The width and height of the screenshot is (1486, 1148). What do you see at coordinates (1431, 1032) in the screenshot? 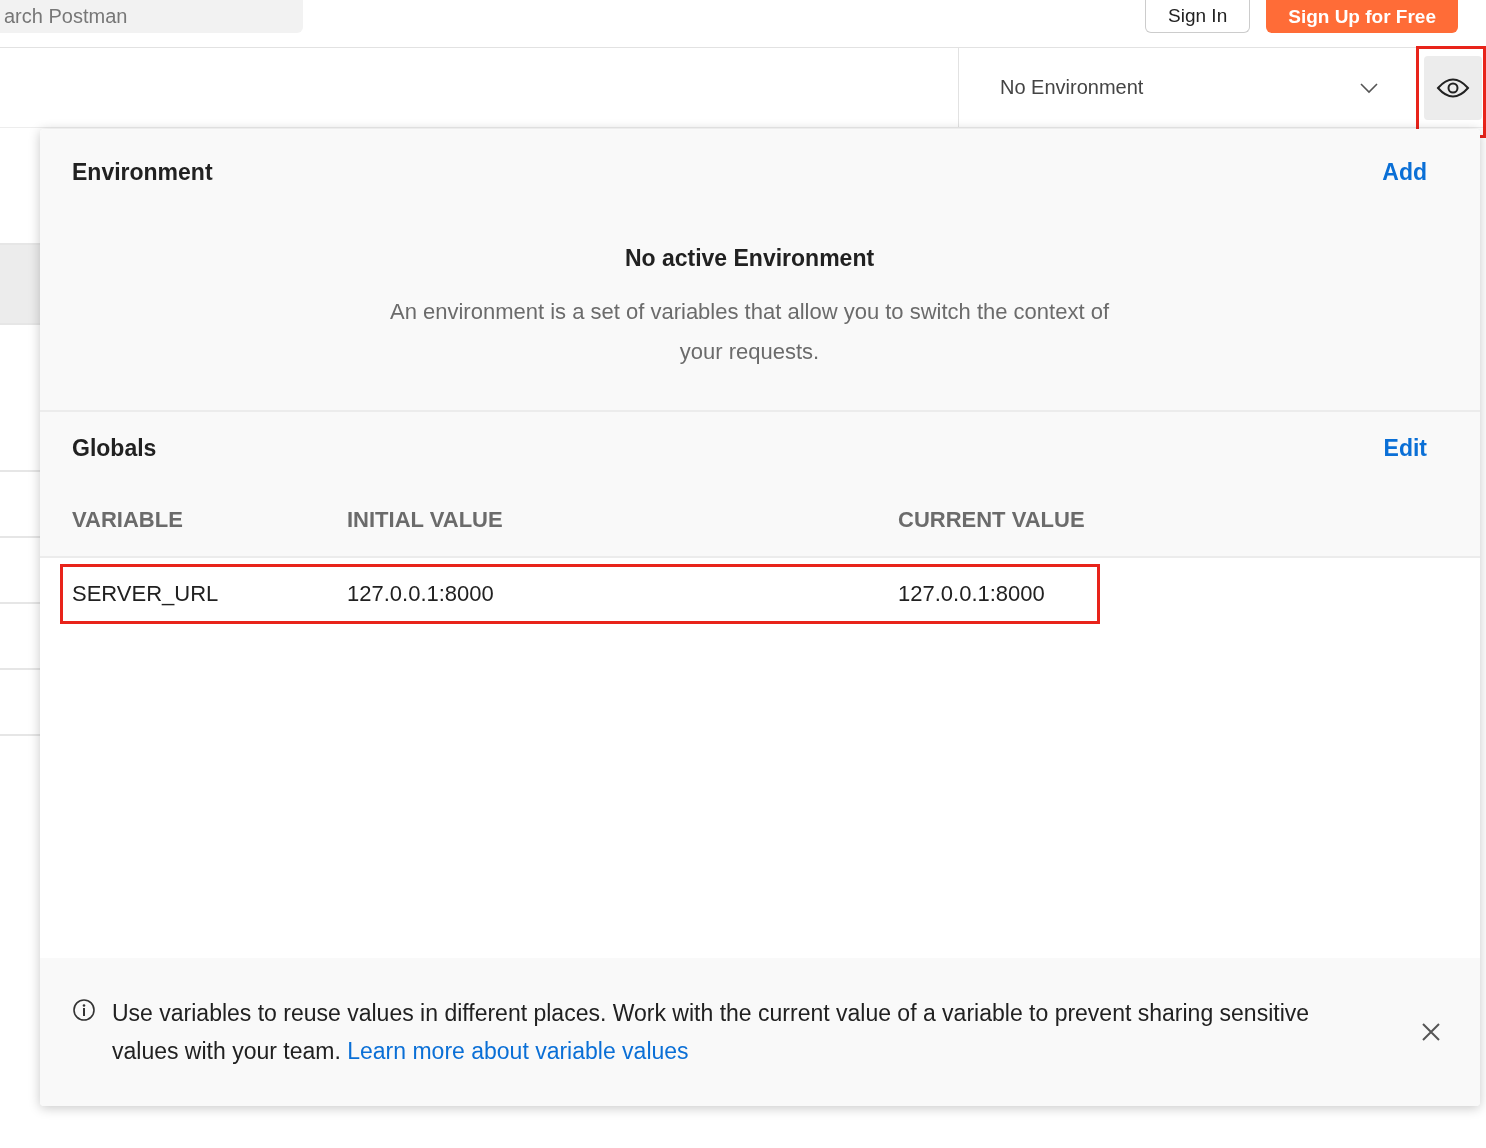
I see `close-icon` at bounding box center [1431, 1032].